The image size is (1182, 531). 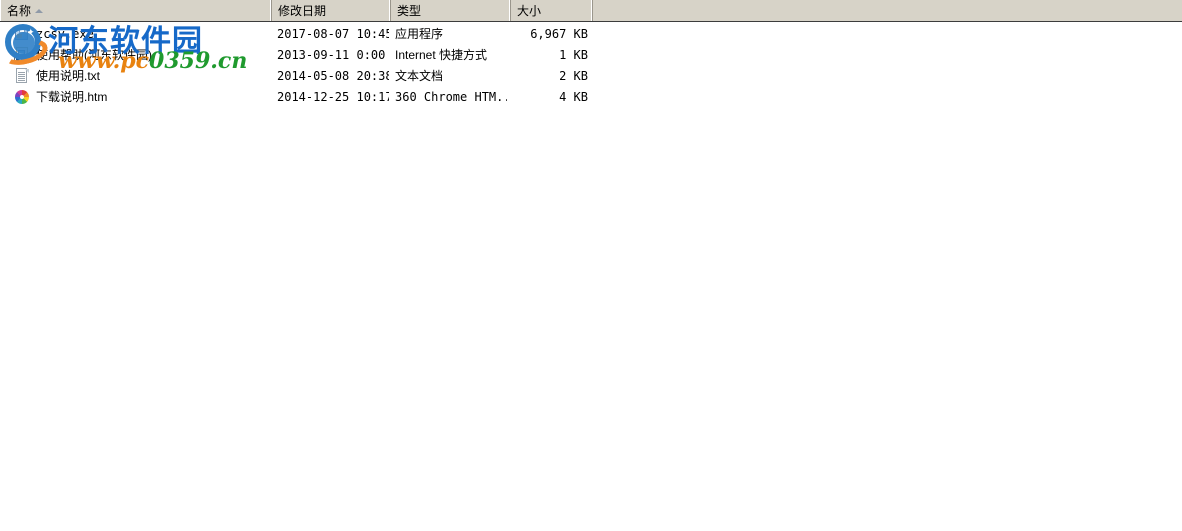 What do you see at coordinates (22, 33) in the screenshot?
I see `application-exe-icon` at bounding box center [22, 33].